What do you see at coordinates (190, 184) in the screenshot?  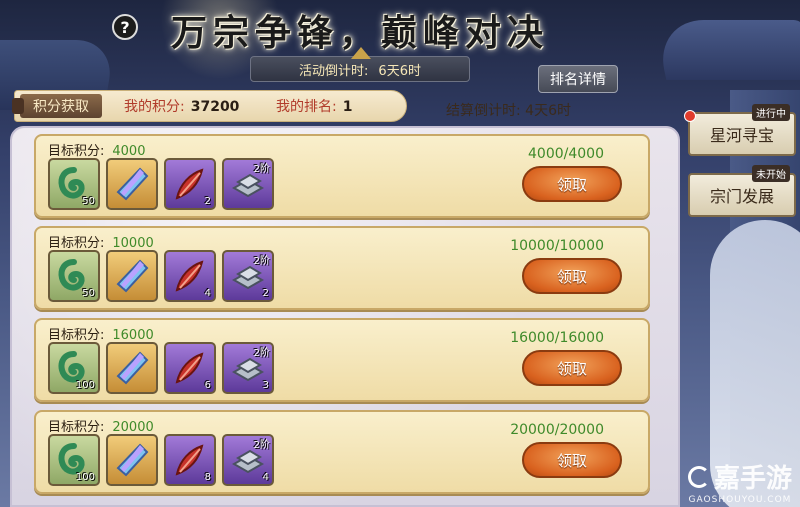 I see `reward-item: 2` at bounding box center [190, 184].